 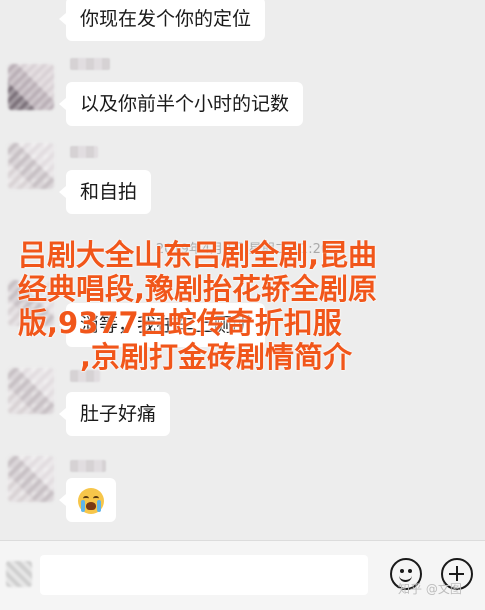 I want to click on message-bubble, so click(x=87, y=500).